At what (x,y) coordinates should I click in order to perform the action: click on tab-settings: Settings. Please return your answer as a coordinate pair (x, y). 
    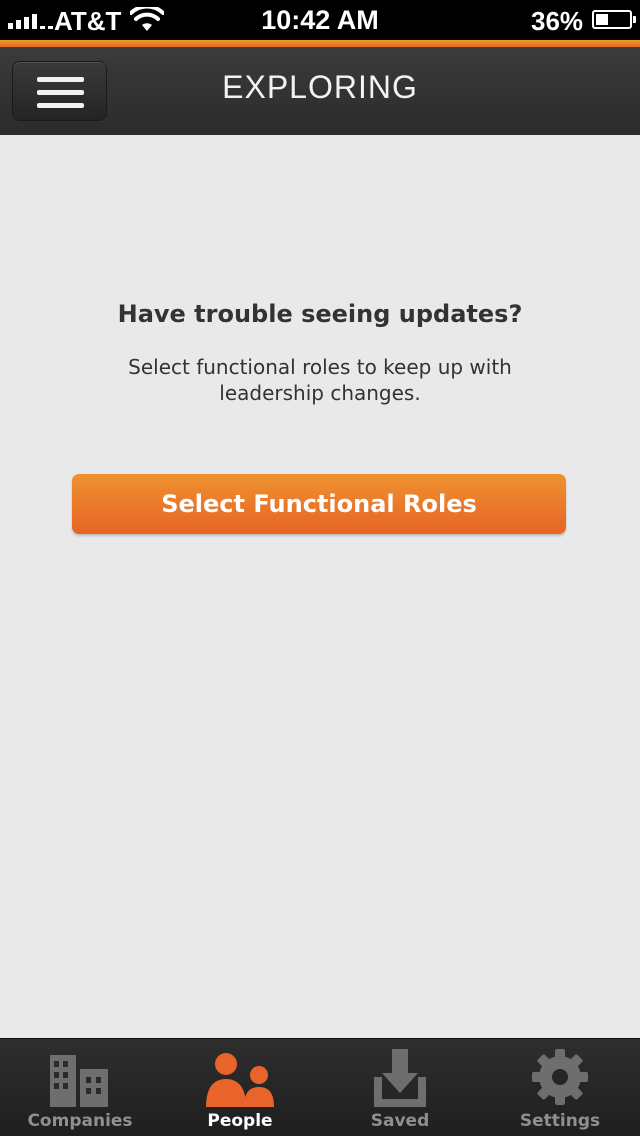
    Looking at the image, I should click on (560, 1087).